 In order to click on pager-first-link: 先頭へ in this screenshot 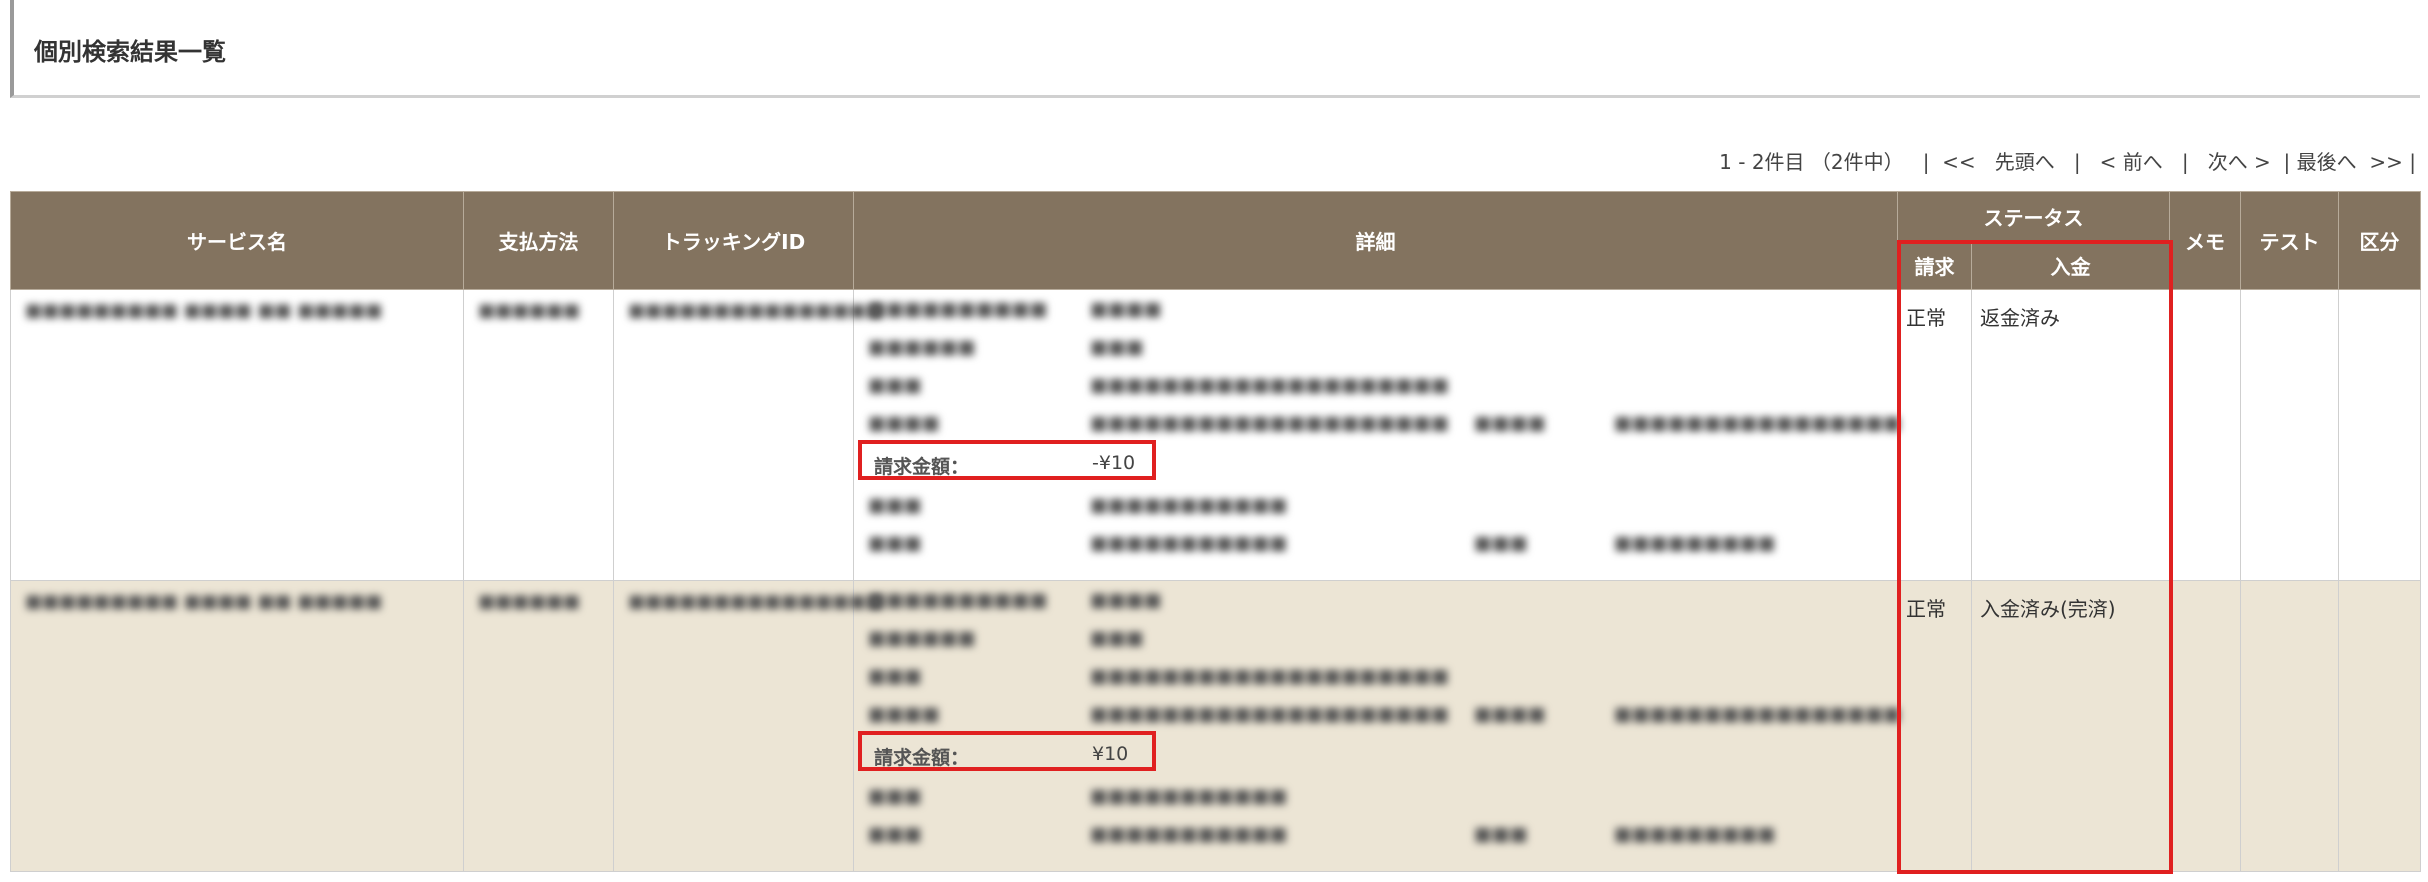, I will do `click(2025, 162)`.